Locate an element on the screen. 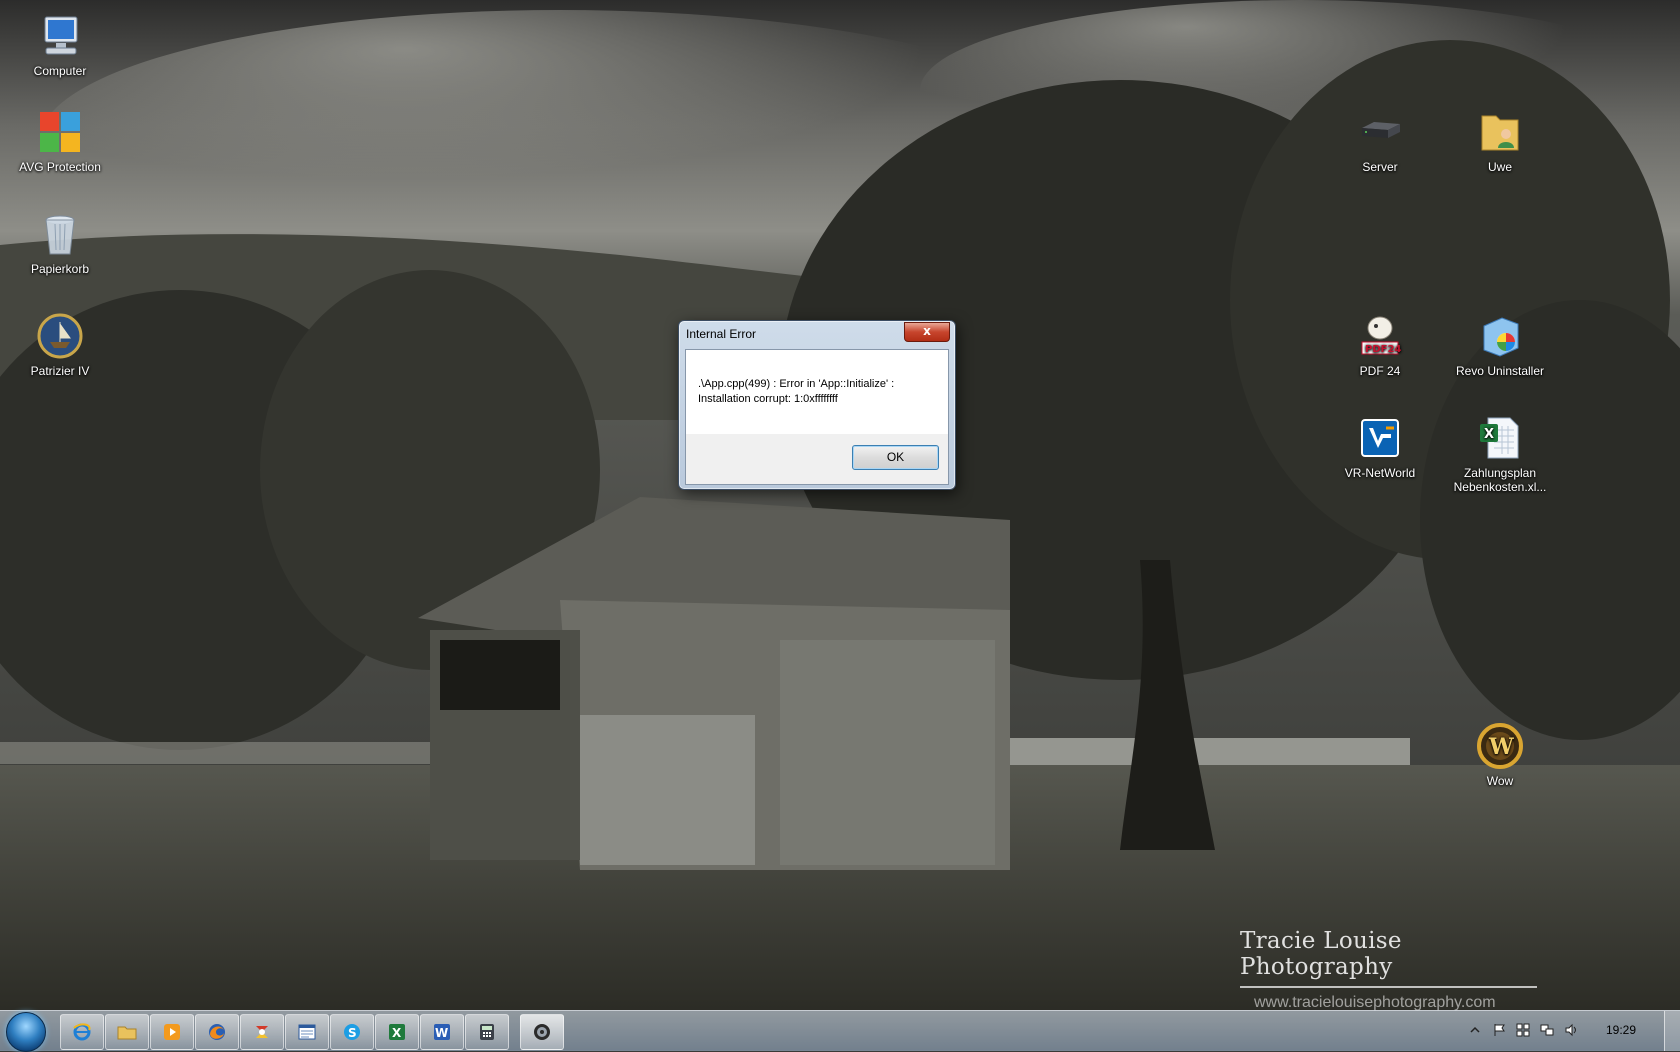 This screenshot has width=1680, height=1052. desktop-icon-uwe: Uwe is located at coordinates (1500, 141).